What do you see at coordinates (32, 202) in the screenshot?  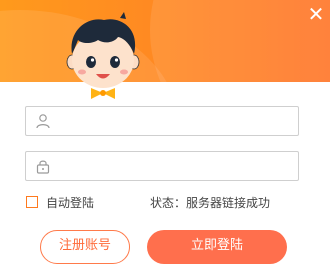 I see `remember-checkbox` at bounding box center [32, 202].